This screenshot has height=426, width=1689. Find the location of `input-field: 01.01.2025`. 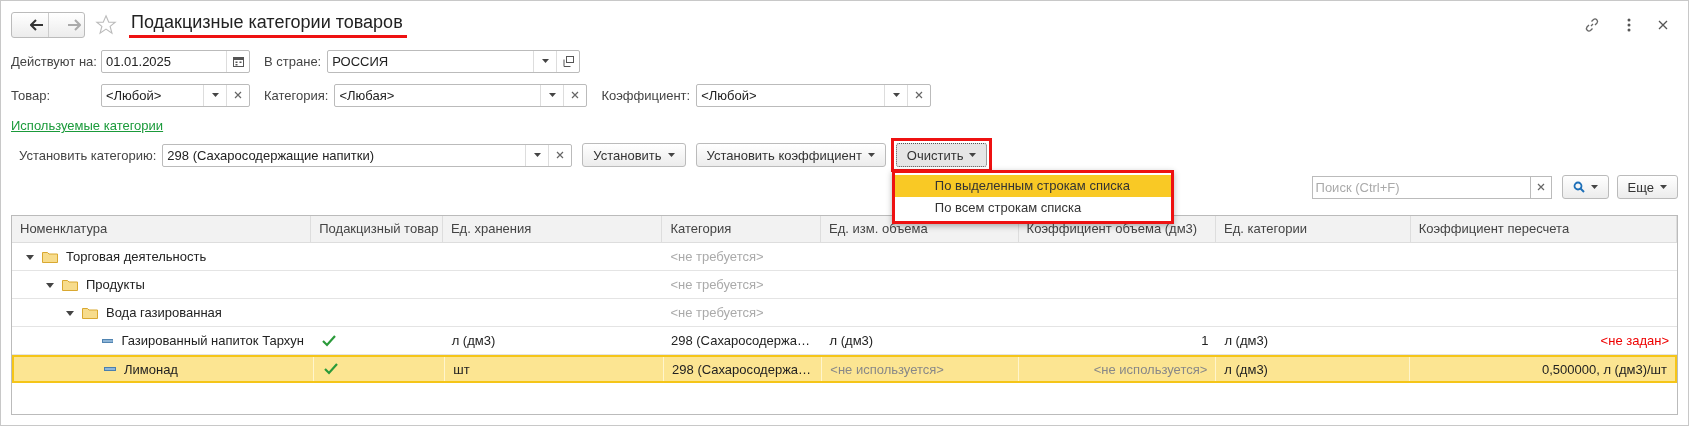

input-field: 01.01.2025 is located at coordinates (175, 61).